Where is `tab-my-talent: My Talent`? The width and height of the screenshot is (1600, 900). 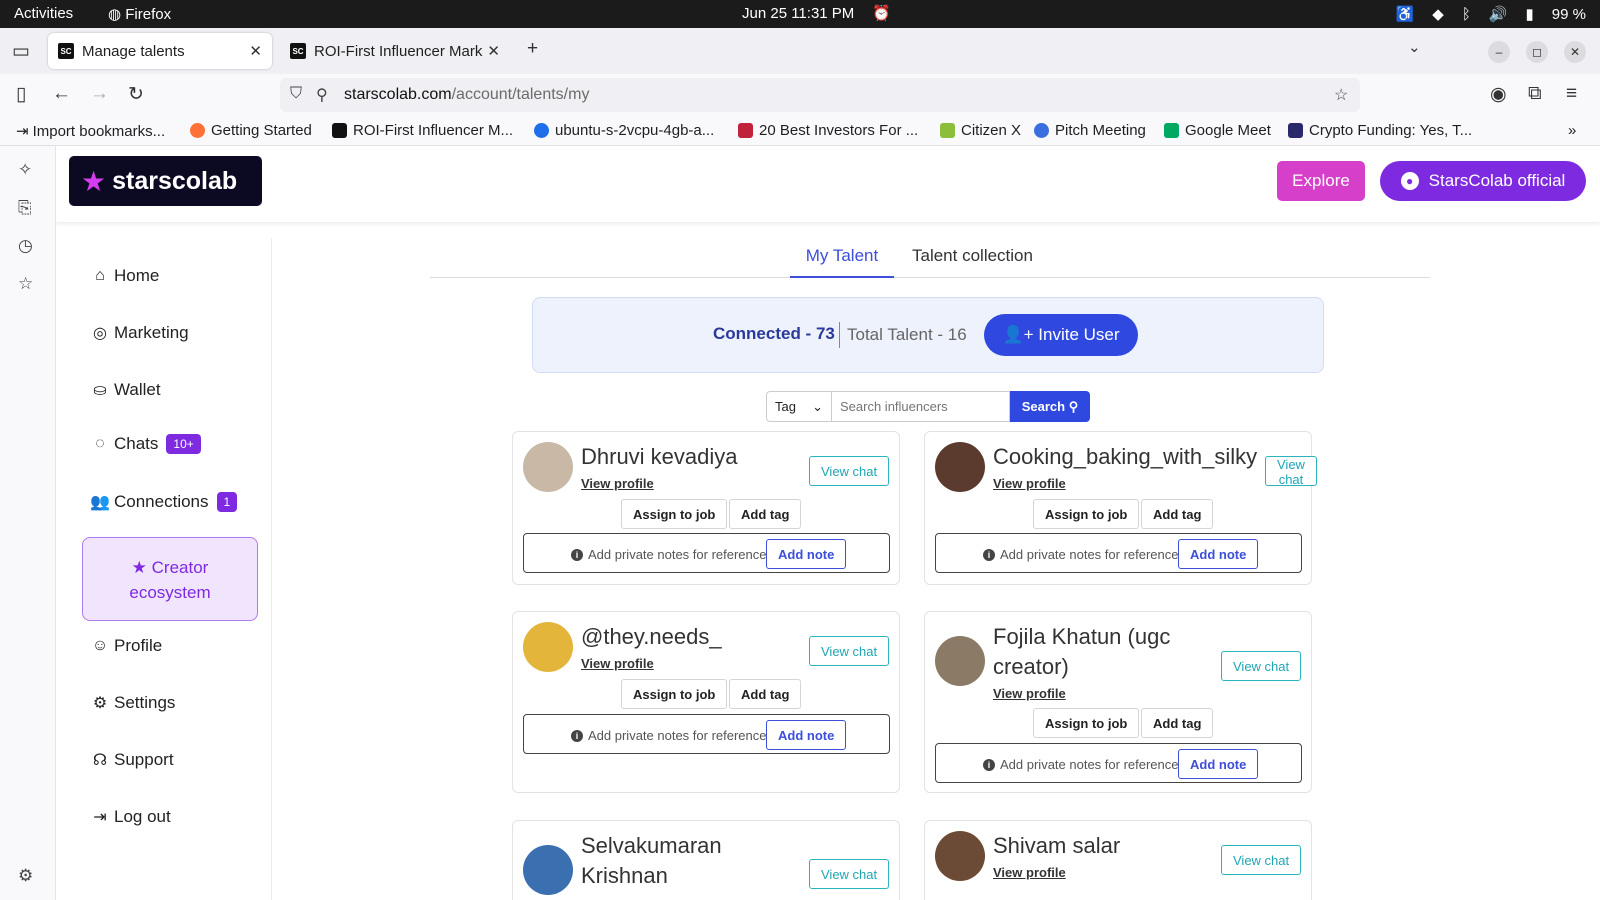 tab-my-talent: My Talent is located at coordinates (842, 262).